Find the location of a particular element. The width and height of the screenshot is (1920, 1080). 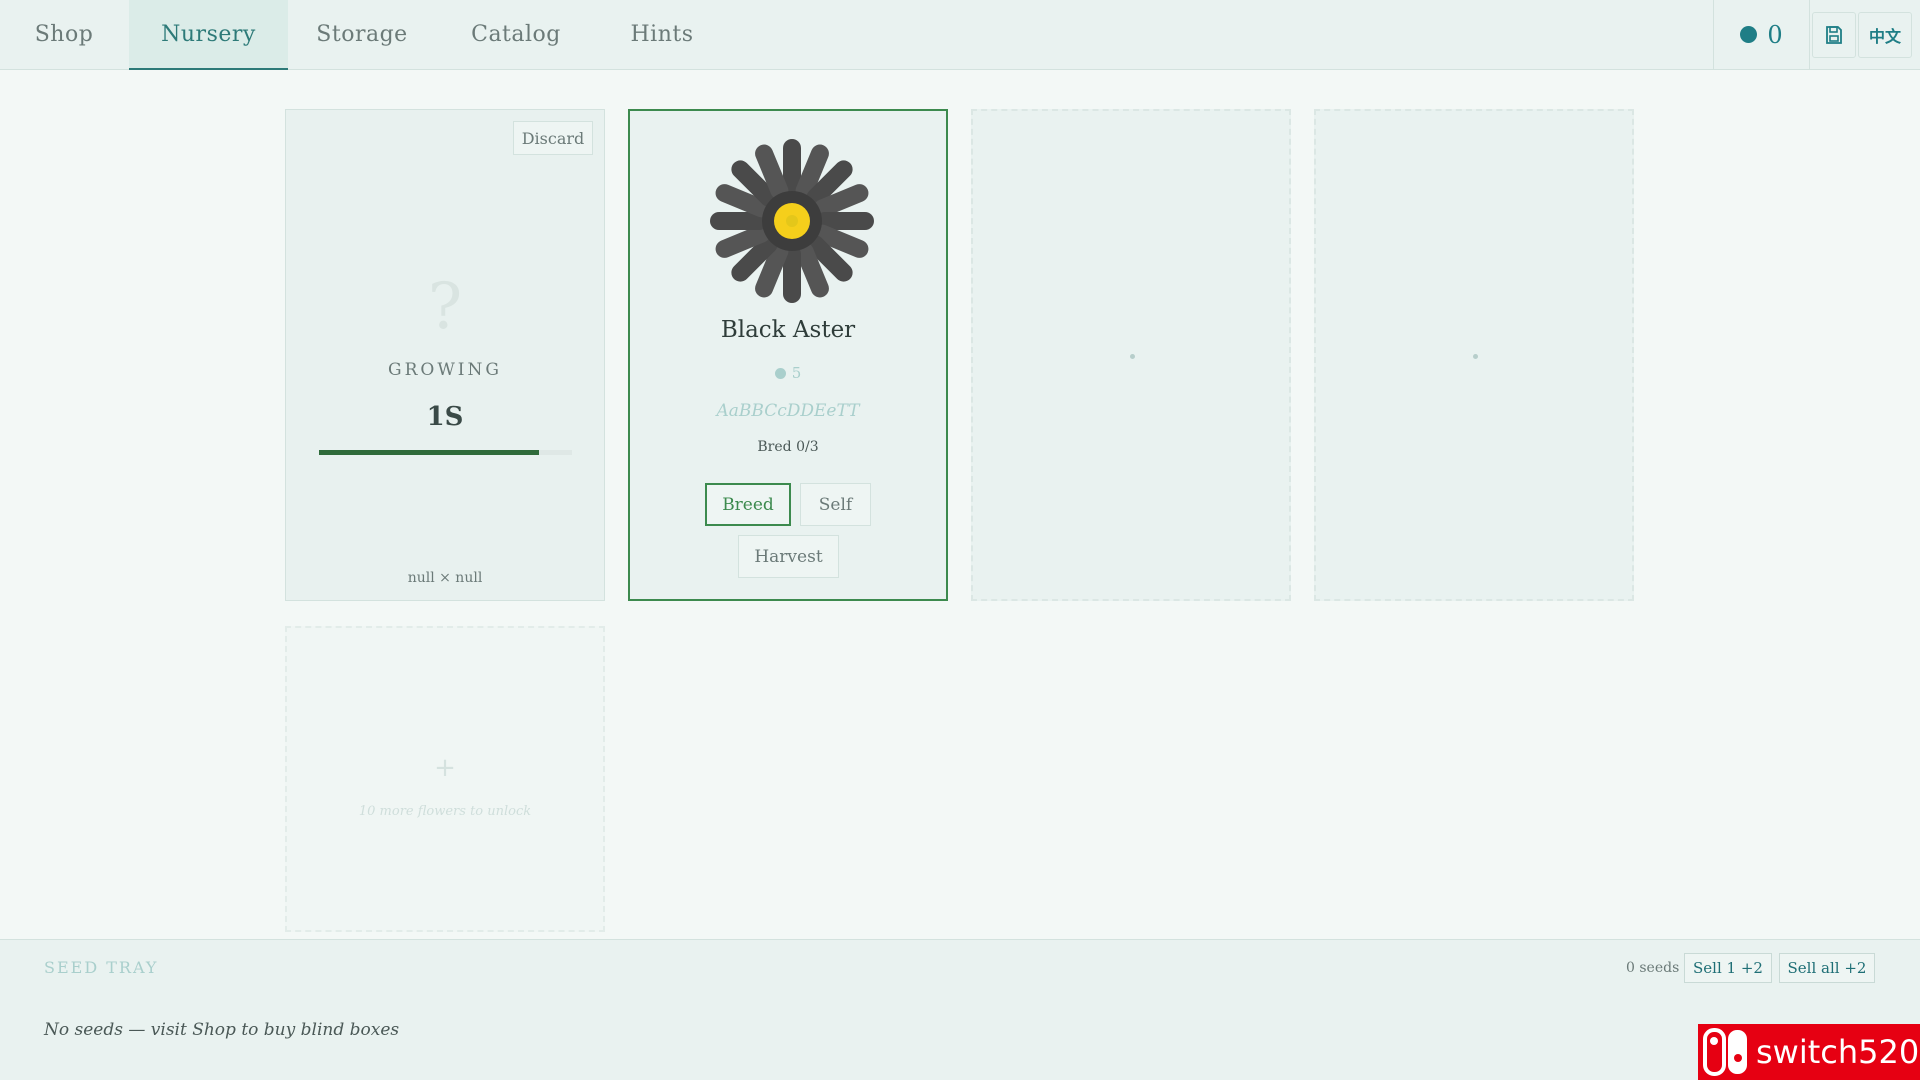

parent-names: null × null is located at coordinates (445, 578).